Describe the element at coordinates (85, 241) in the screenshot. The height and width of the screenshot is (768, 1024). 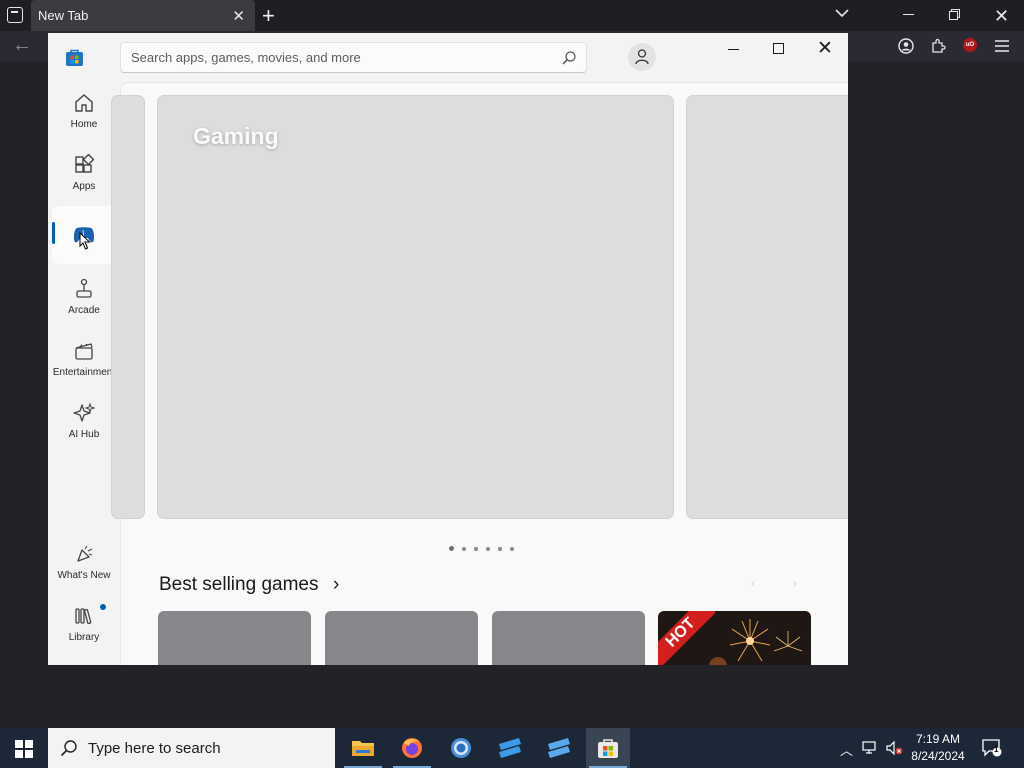
I see `mouse-cursor-icon` at that location.